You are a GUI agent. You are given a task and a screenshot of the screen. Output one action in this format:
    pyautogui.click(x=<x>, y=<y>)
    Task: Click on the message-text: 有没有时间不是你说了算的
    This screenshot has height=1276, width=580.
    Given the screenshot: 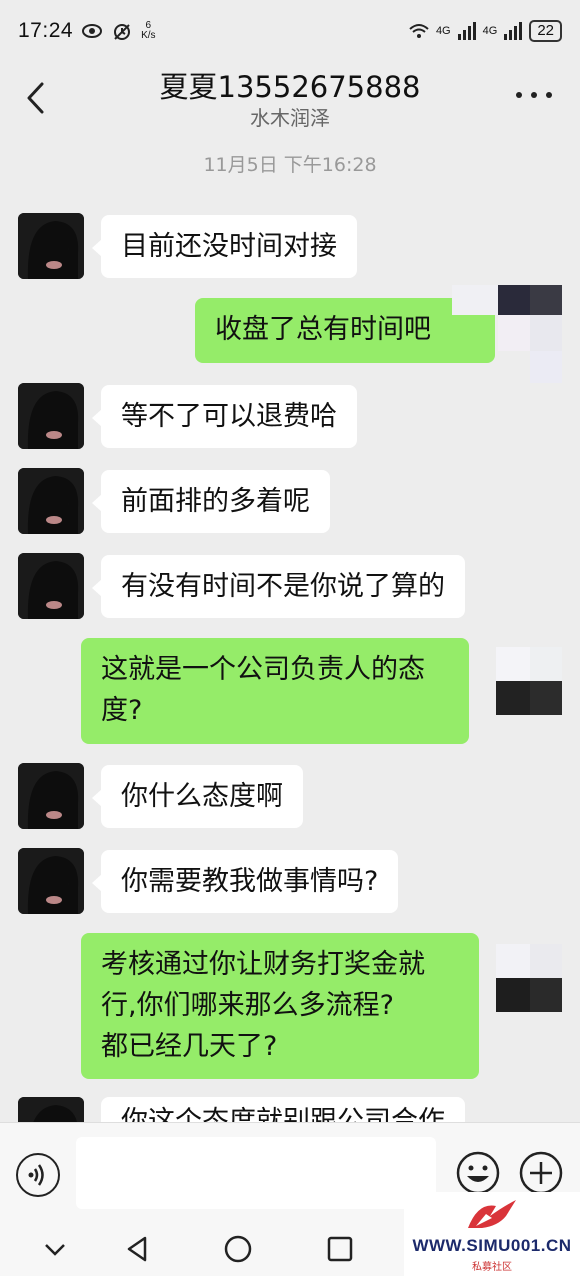 What is the action you would take?
    pyautogui.click(x=283, y=586)
    